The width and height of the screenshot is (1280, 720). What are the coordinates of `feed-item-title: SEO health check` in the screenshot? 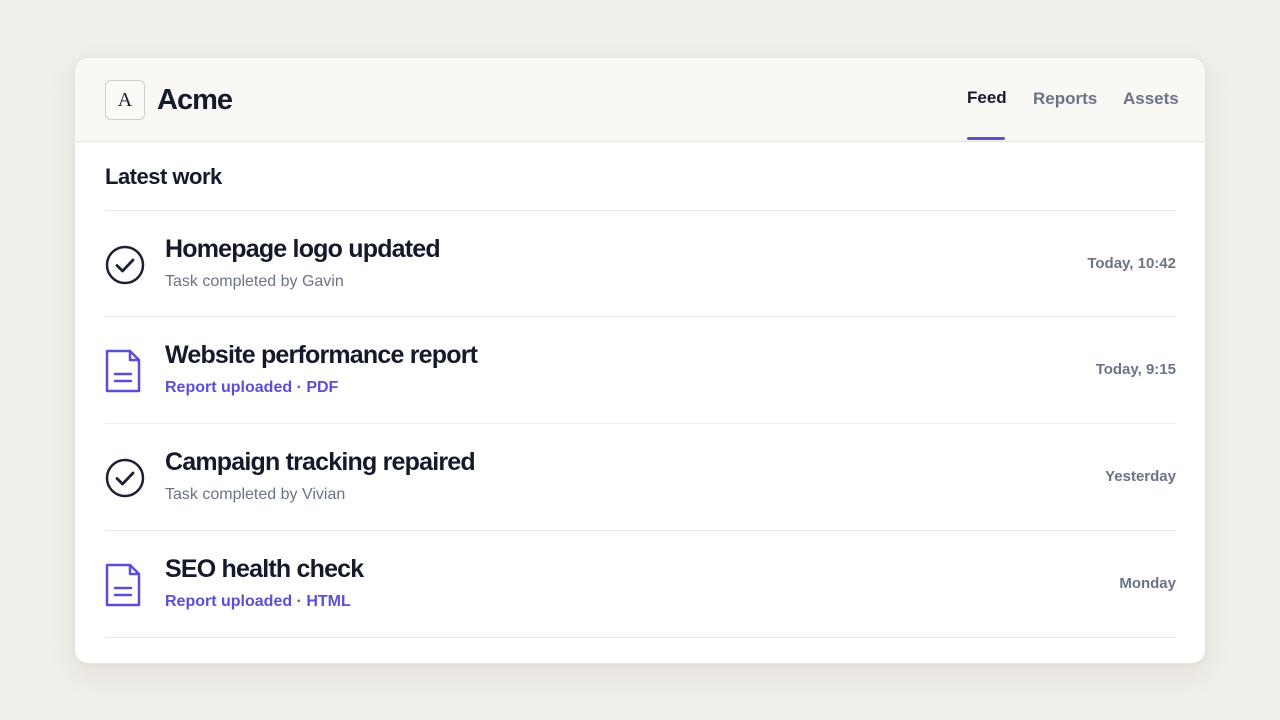 It's located at (264, 569).